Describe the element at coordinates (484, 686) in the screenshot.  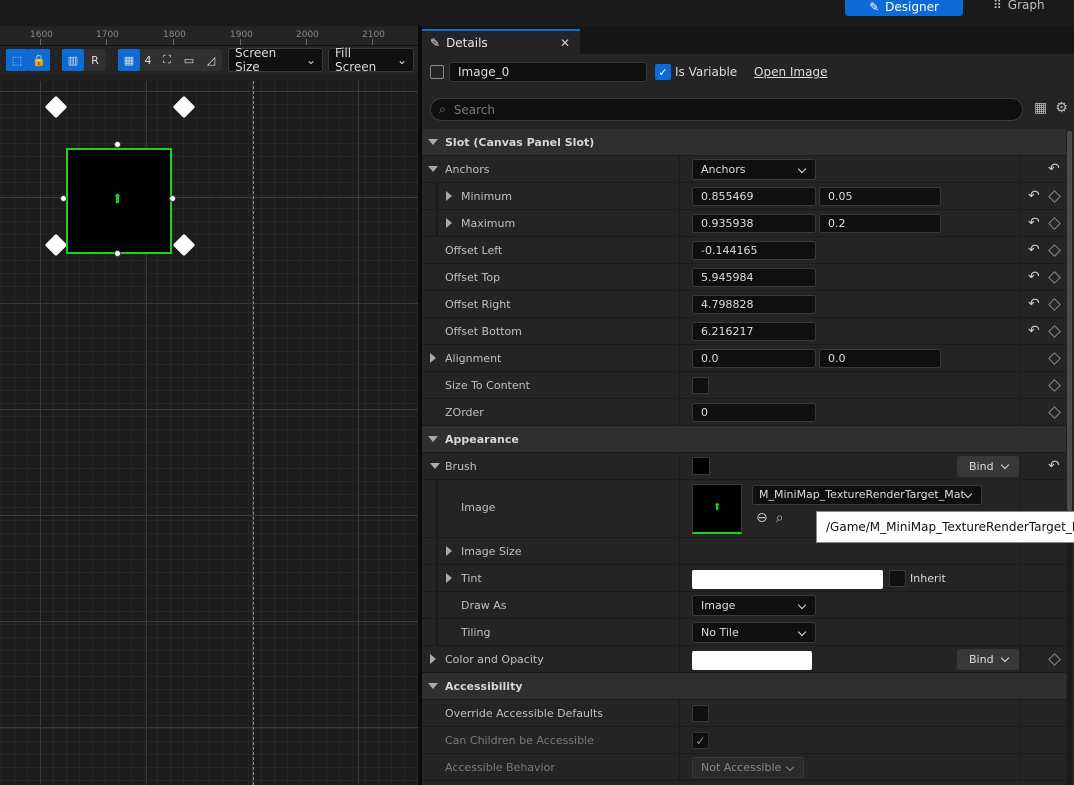
I see `category-accessibility-title: Accessibility` at that location.